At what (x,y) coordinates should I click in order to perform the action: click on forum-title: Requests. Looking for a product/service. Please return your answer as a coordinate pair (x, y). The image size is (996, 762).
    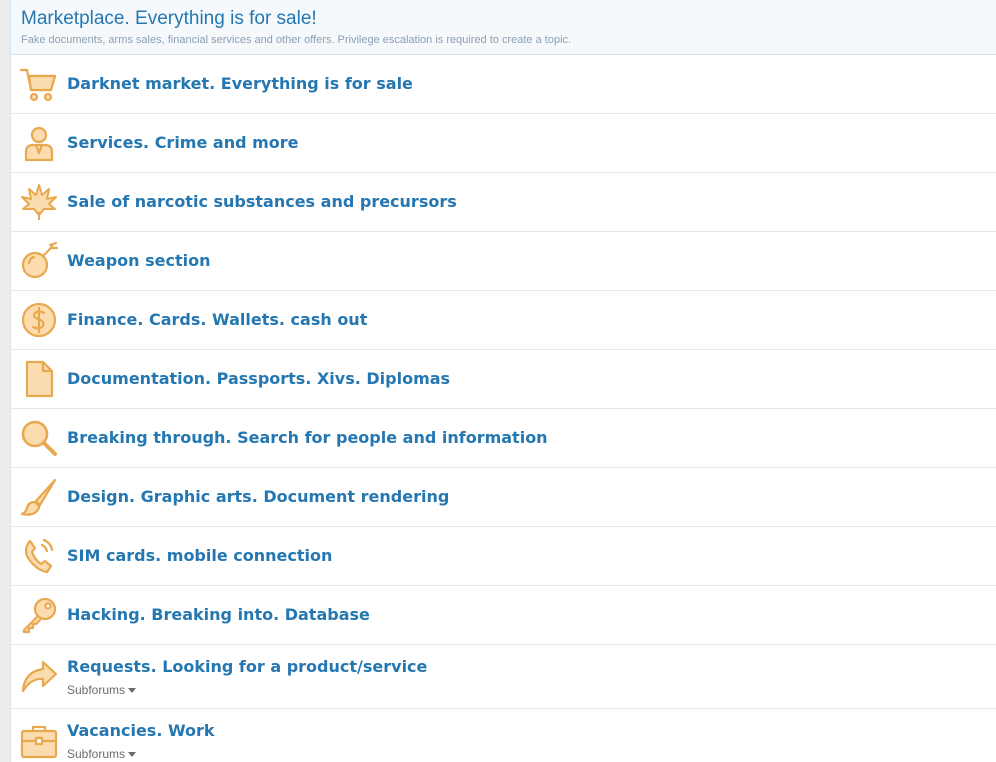
    Looking at the image, I should click on (247, 666).